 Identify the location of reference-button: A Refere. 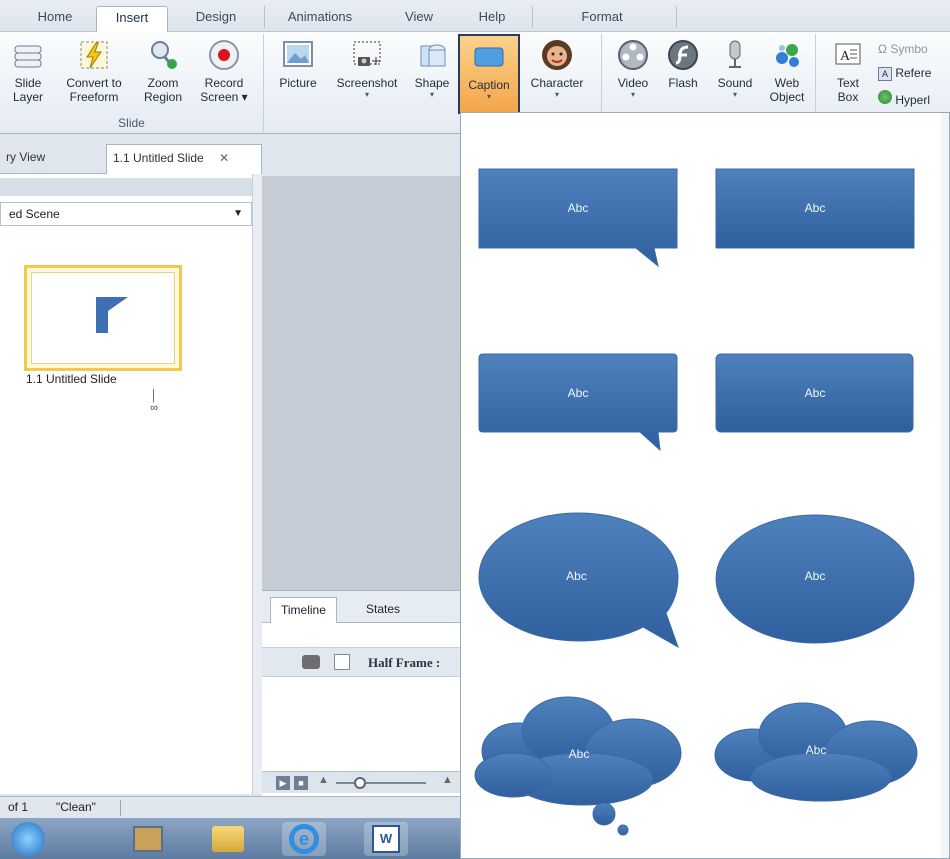
(904, 73).